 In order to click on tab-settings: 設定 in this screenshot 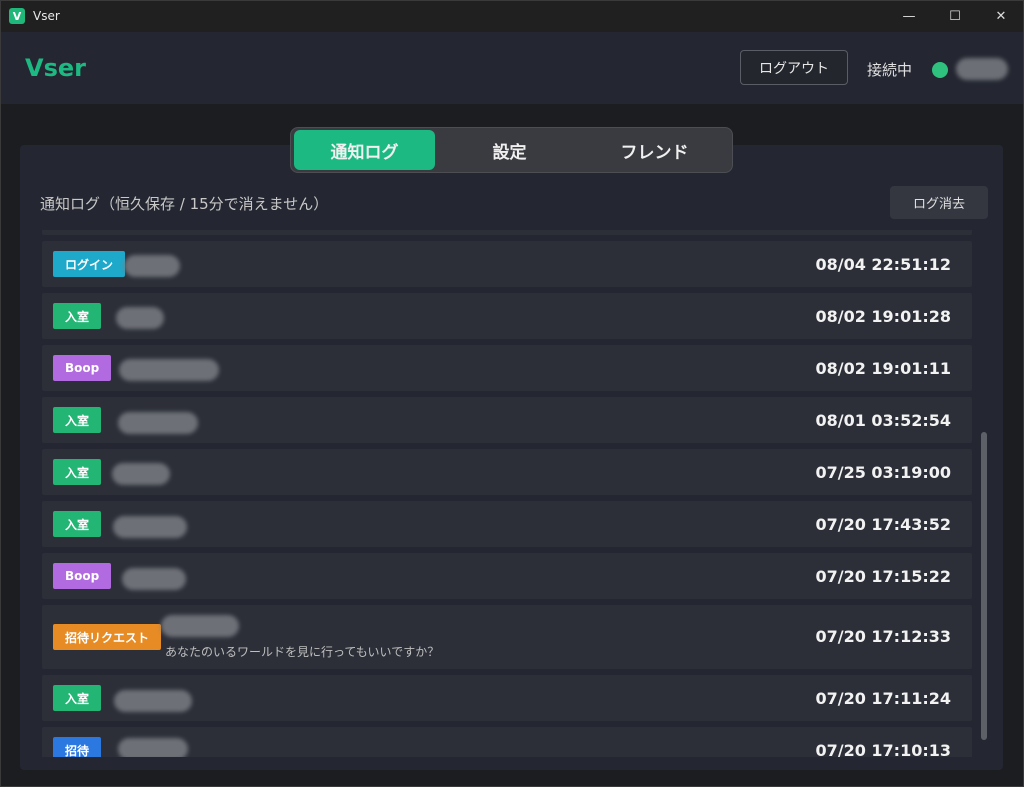, I will do `click(509, 150)`.